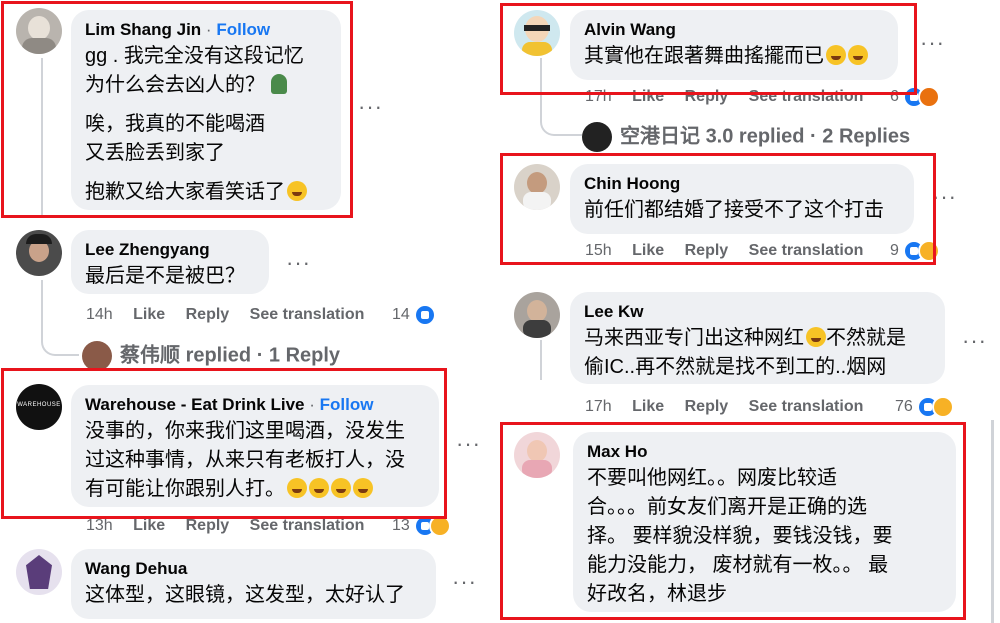 The width and height of the screenshot is (1000, 623). What do you see at coordinates (401, 526) in the screenshot?
I see `reaction-count: 13` at bounding box center [401, 526].